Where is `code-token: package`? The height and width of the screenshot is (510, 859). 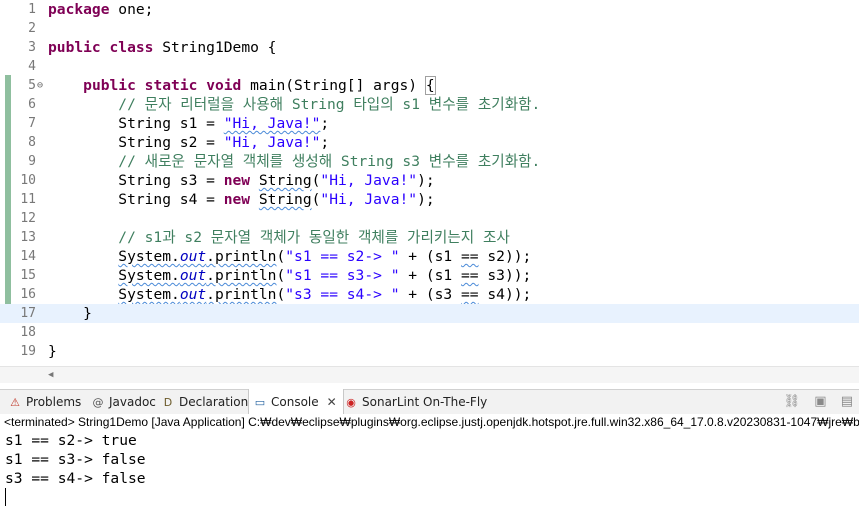 code-token: package is located at coordinates (79, 9).